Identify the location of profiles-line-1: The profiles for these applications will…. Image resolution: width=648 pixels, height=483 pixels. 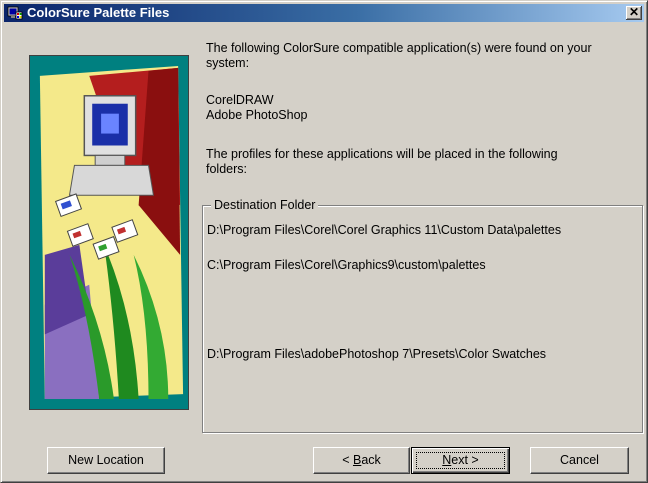
(382, 154).